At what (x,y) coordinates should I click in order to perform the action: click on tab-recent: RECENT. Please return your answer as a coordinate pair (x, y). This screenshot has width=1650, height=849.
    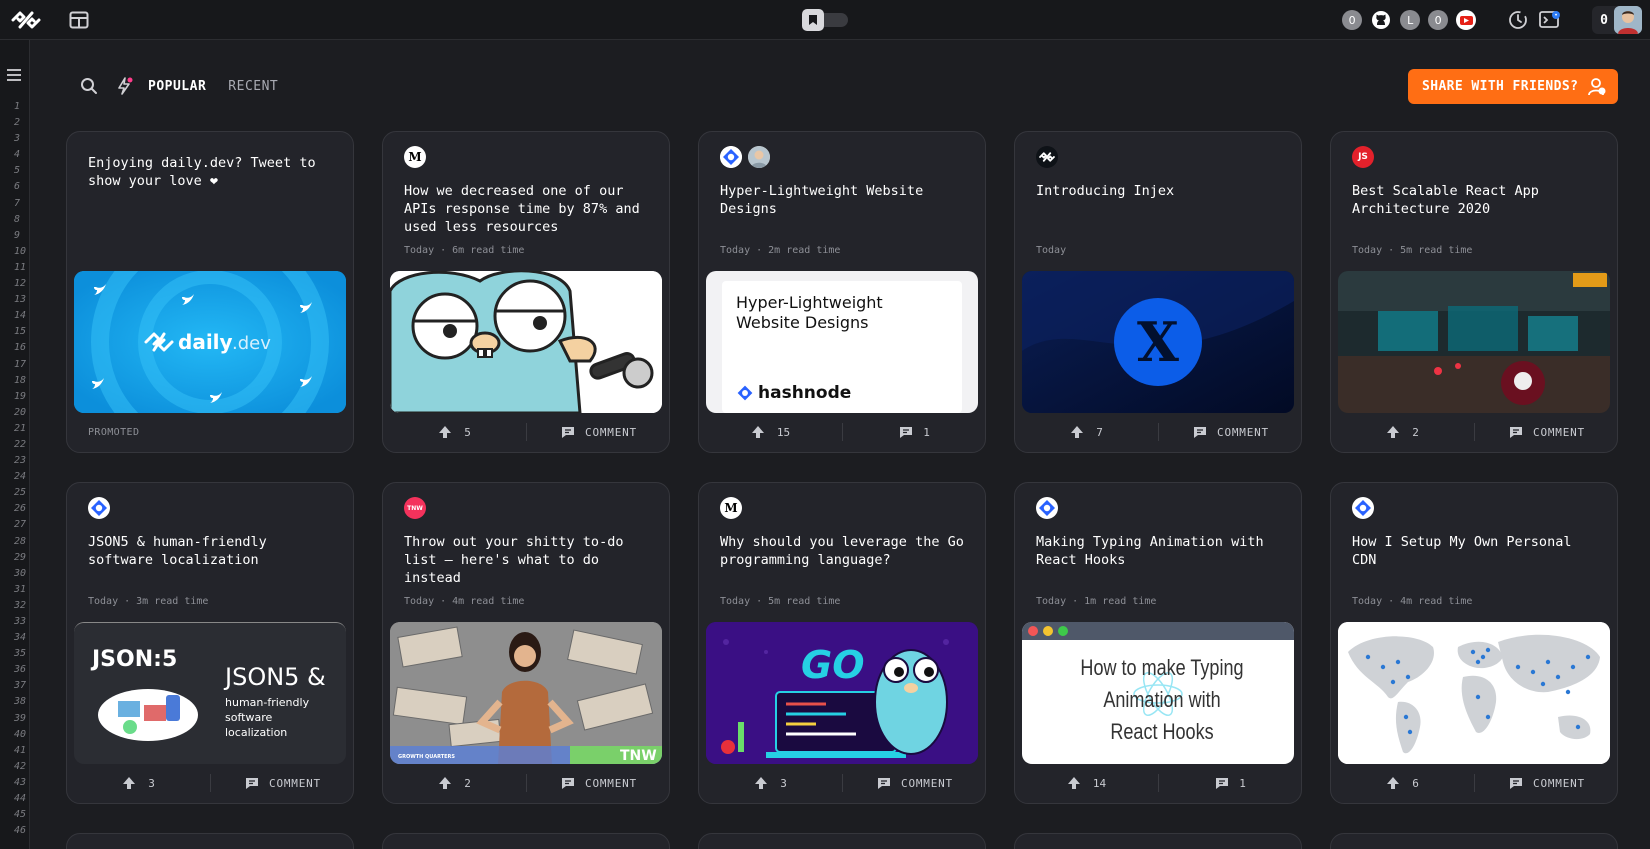
    Looking at the image, I should click on (253, 86).